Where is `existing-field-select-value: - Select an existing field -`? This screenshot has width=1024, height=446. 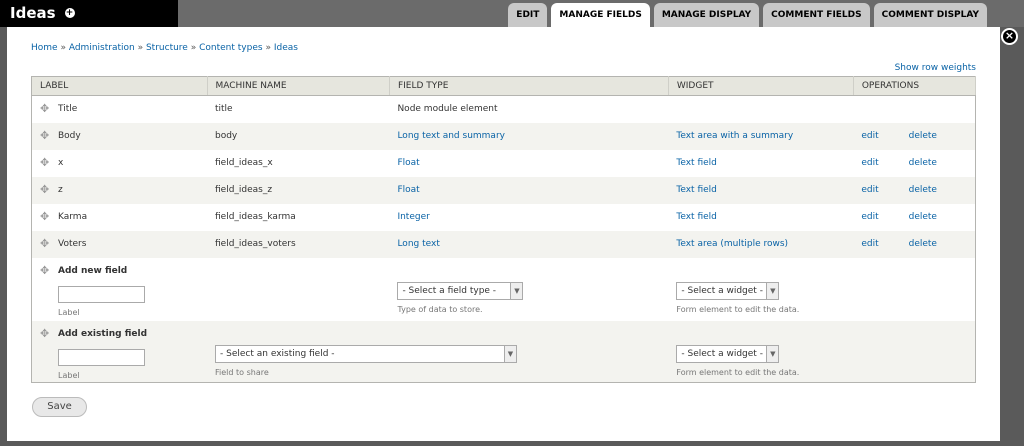 existing-field-select-value: - Select an existing field - is located at coordinates (277, 353).